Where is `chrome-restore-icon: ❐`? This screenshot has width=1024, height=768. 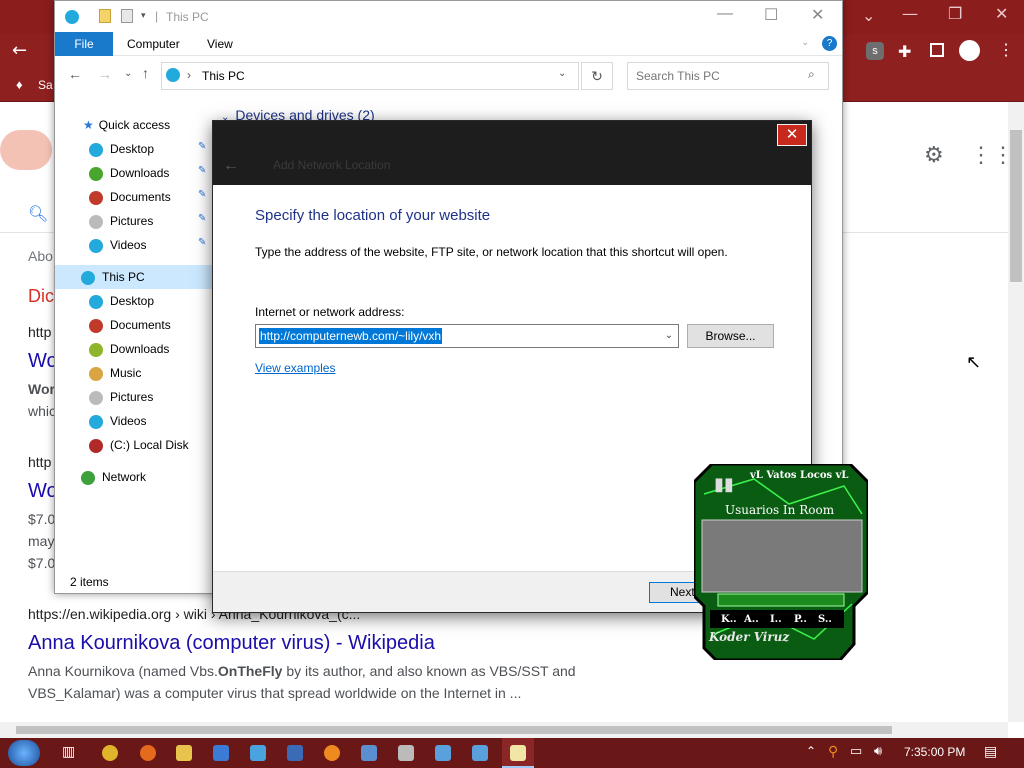 chrome-restore-icon: ❐ is located at coordinates (955, 13).